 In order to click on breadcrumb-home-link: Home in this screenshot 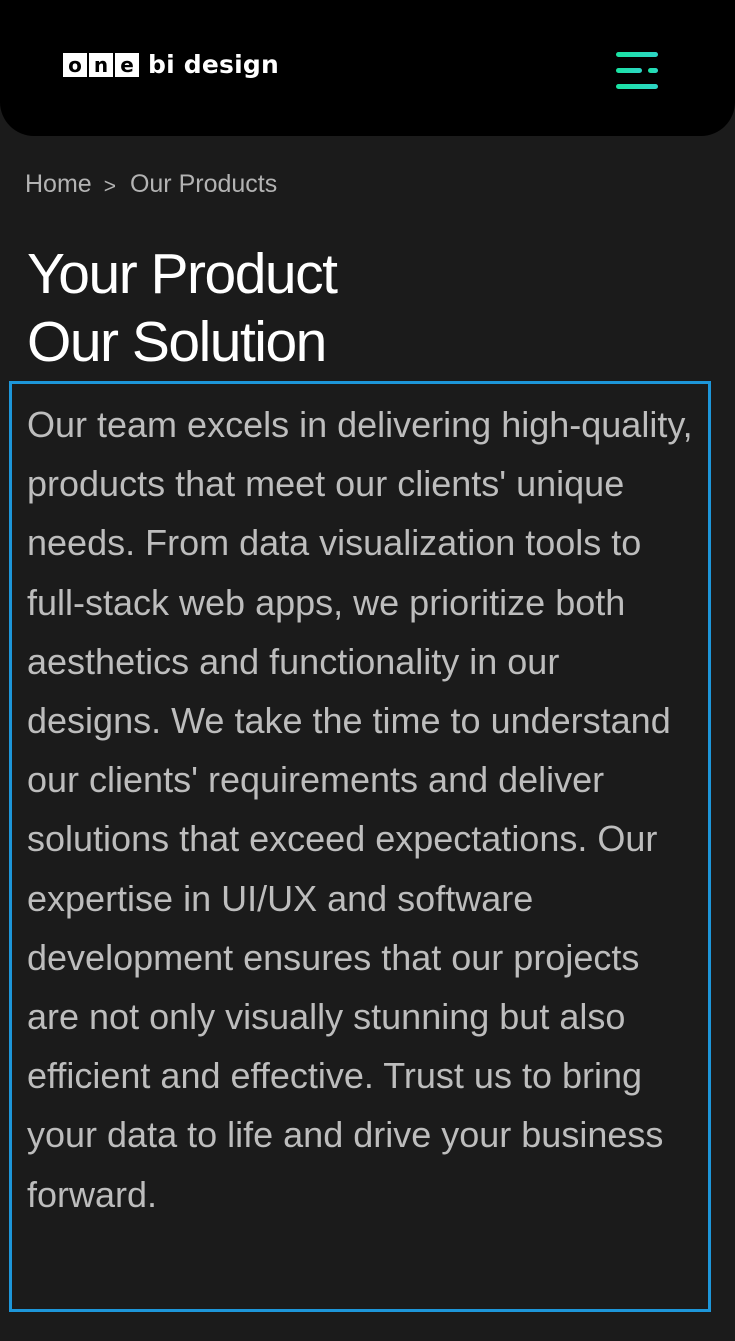, I will do `click(58, 184)`.